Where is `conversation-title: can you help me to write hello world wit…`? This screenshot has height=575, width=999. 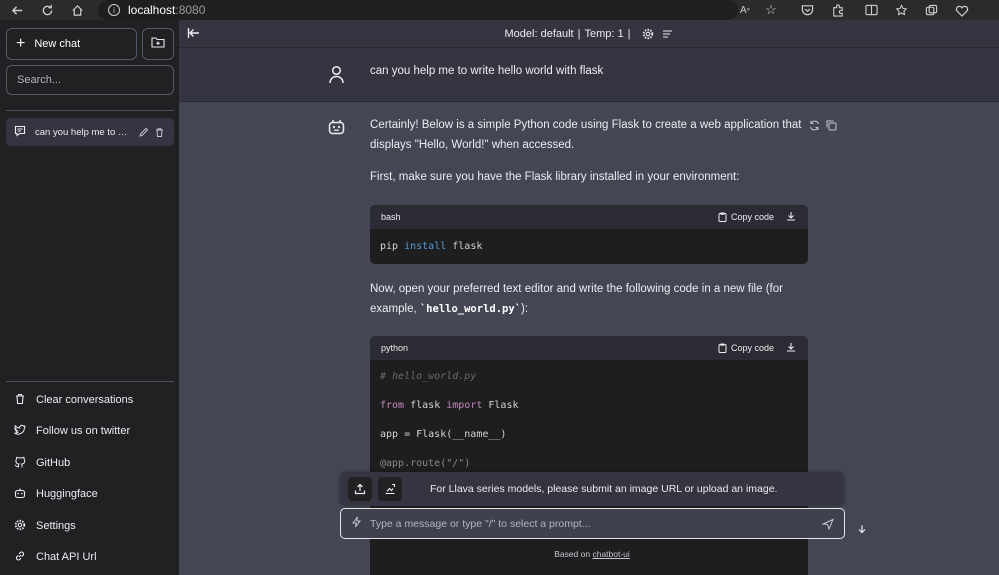
conversation-title: can you help me to write hello world wit… is located at coordinates (84, 132).